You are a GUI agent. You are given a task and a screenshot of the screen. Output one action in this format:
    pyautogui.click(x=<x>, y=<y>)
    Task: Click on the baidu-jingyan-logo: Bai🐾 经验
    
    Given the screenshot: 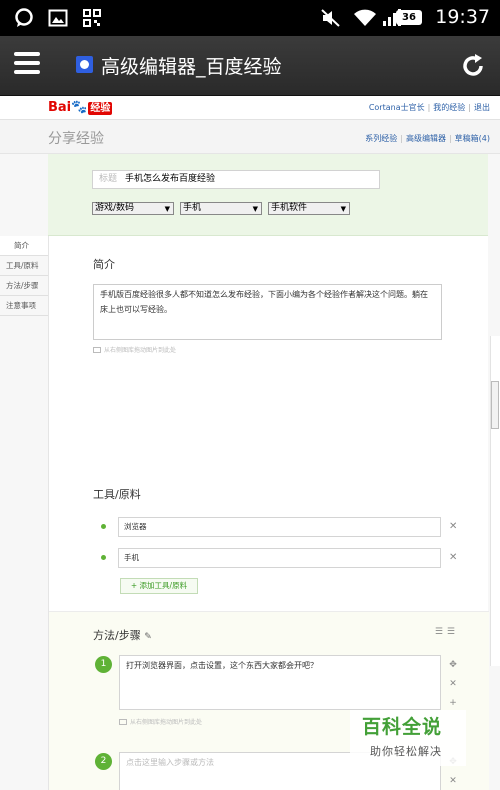 What is the action you would take?
    pyautogui.click(x=80, y=107)
    